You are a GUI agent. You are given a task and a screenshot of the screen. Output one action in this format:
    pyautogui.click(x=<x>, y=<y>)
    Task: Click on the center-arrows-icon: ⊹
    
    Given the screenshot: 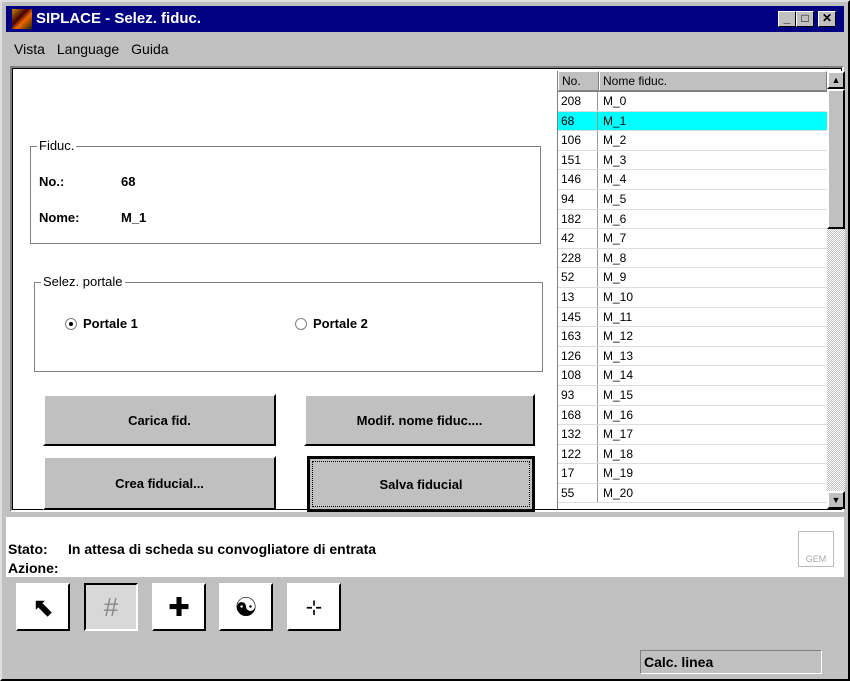 What is the action you would take?
    pyautogui.click(x=314, y=607)
    